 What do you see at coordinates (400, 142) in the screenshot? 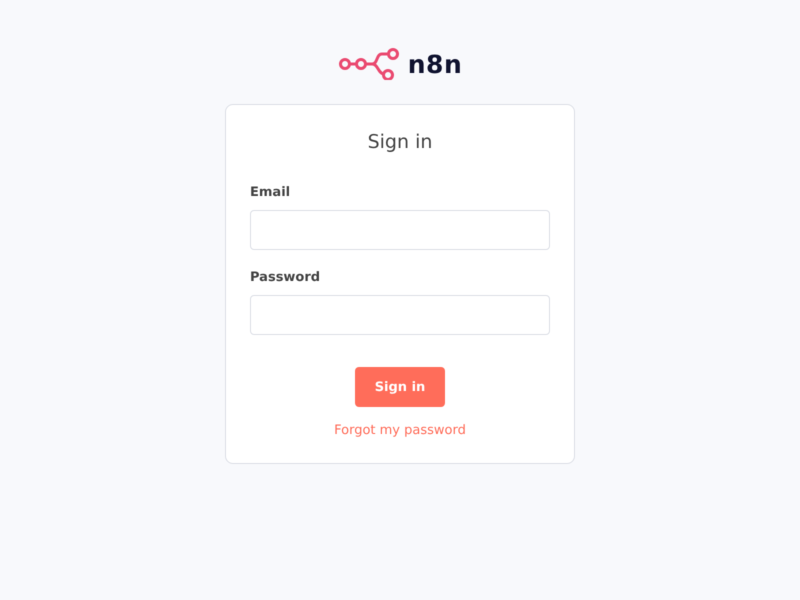
I see `card-title: Sign in` at bounding box center [400, 142].